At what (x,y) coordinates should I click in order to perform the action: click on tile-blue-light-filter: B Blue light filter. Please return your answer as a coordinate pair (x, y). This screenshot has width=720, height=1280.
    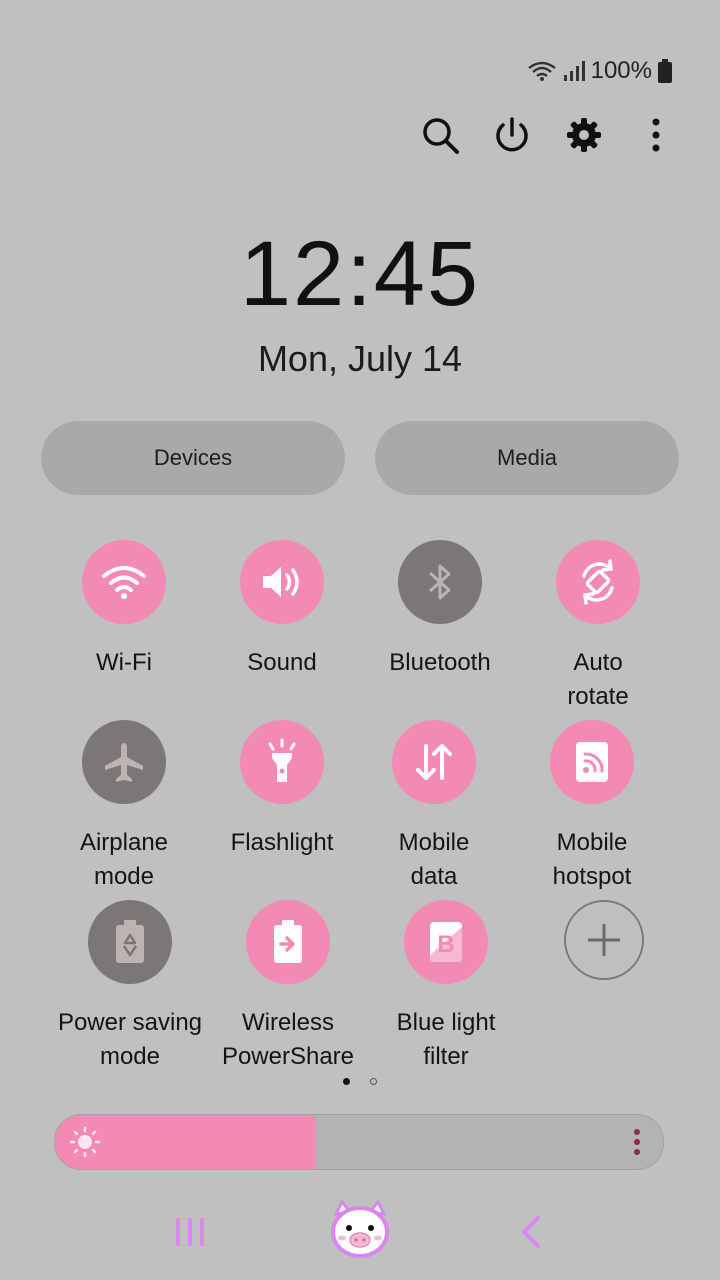
    Looking at the image, I should click on (446, 987).